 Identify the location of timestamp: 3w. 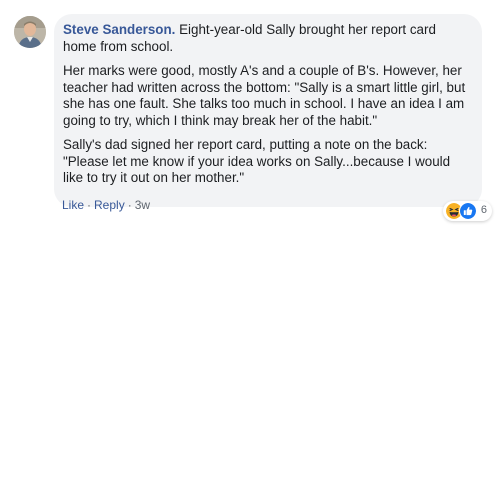
(142, 205).